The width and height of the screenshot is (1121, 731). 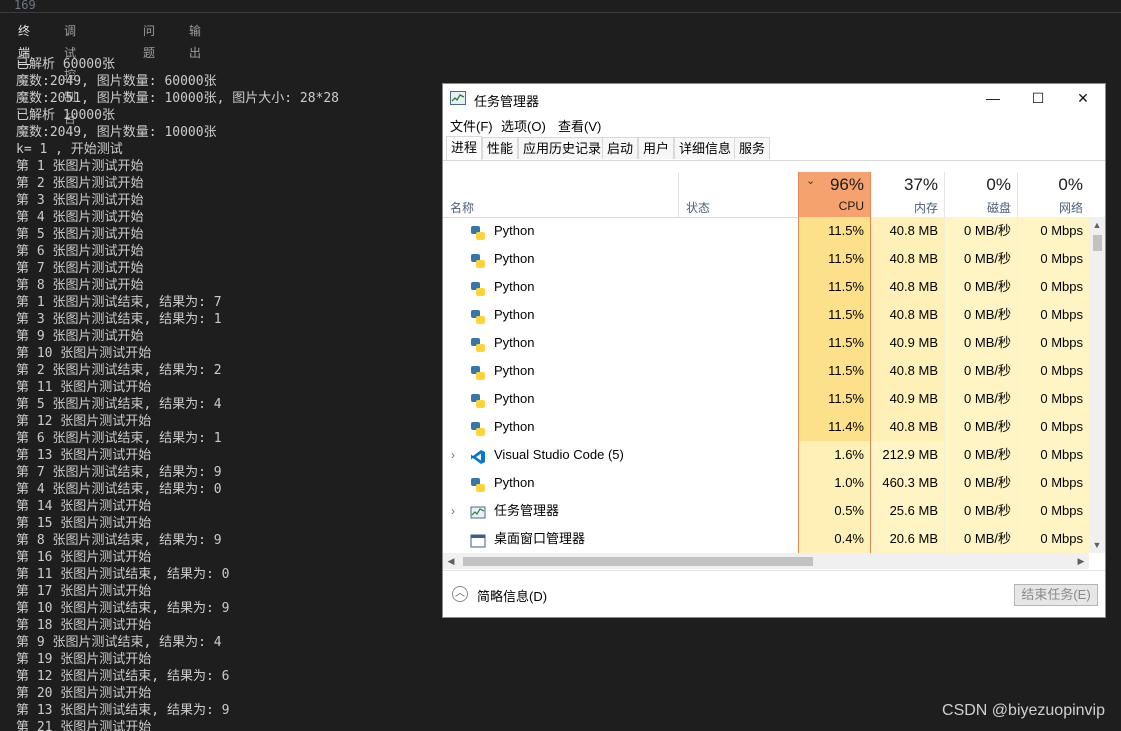 I want to click on terminal-line: 第 4 张图片测试开始, so click(x=80, y=217).